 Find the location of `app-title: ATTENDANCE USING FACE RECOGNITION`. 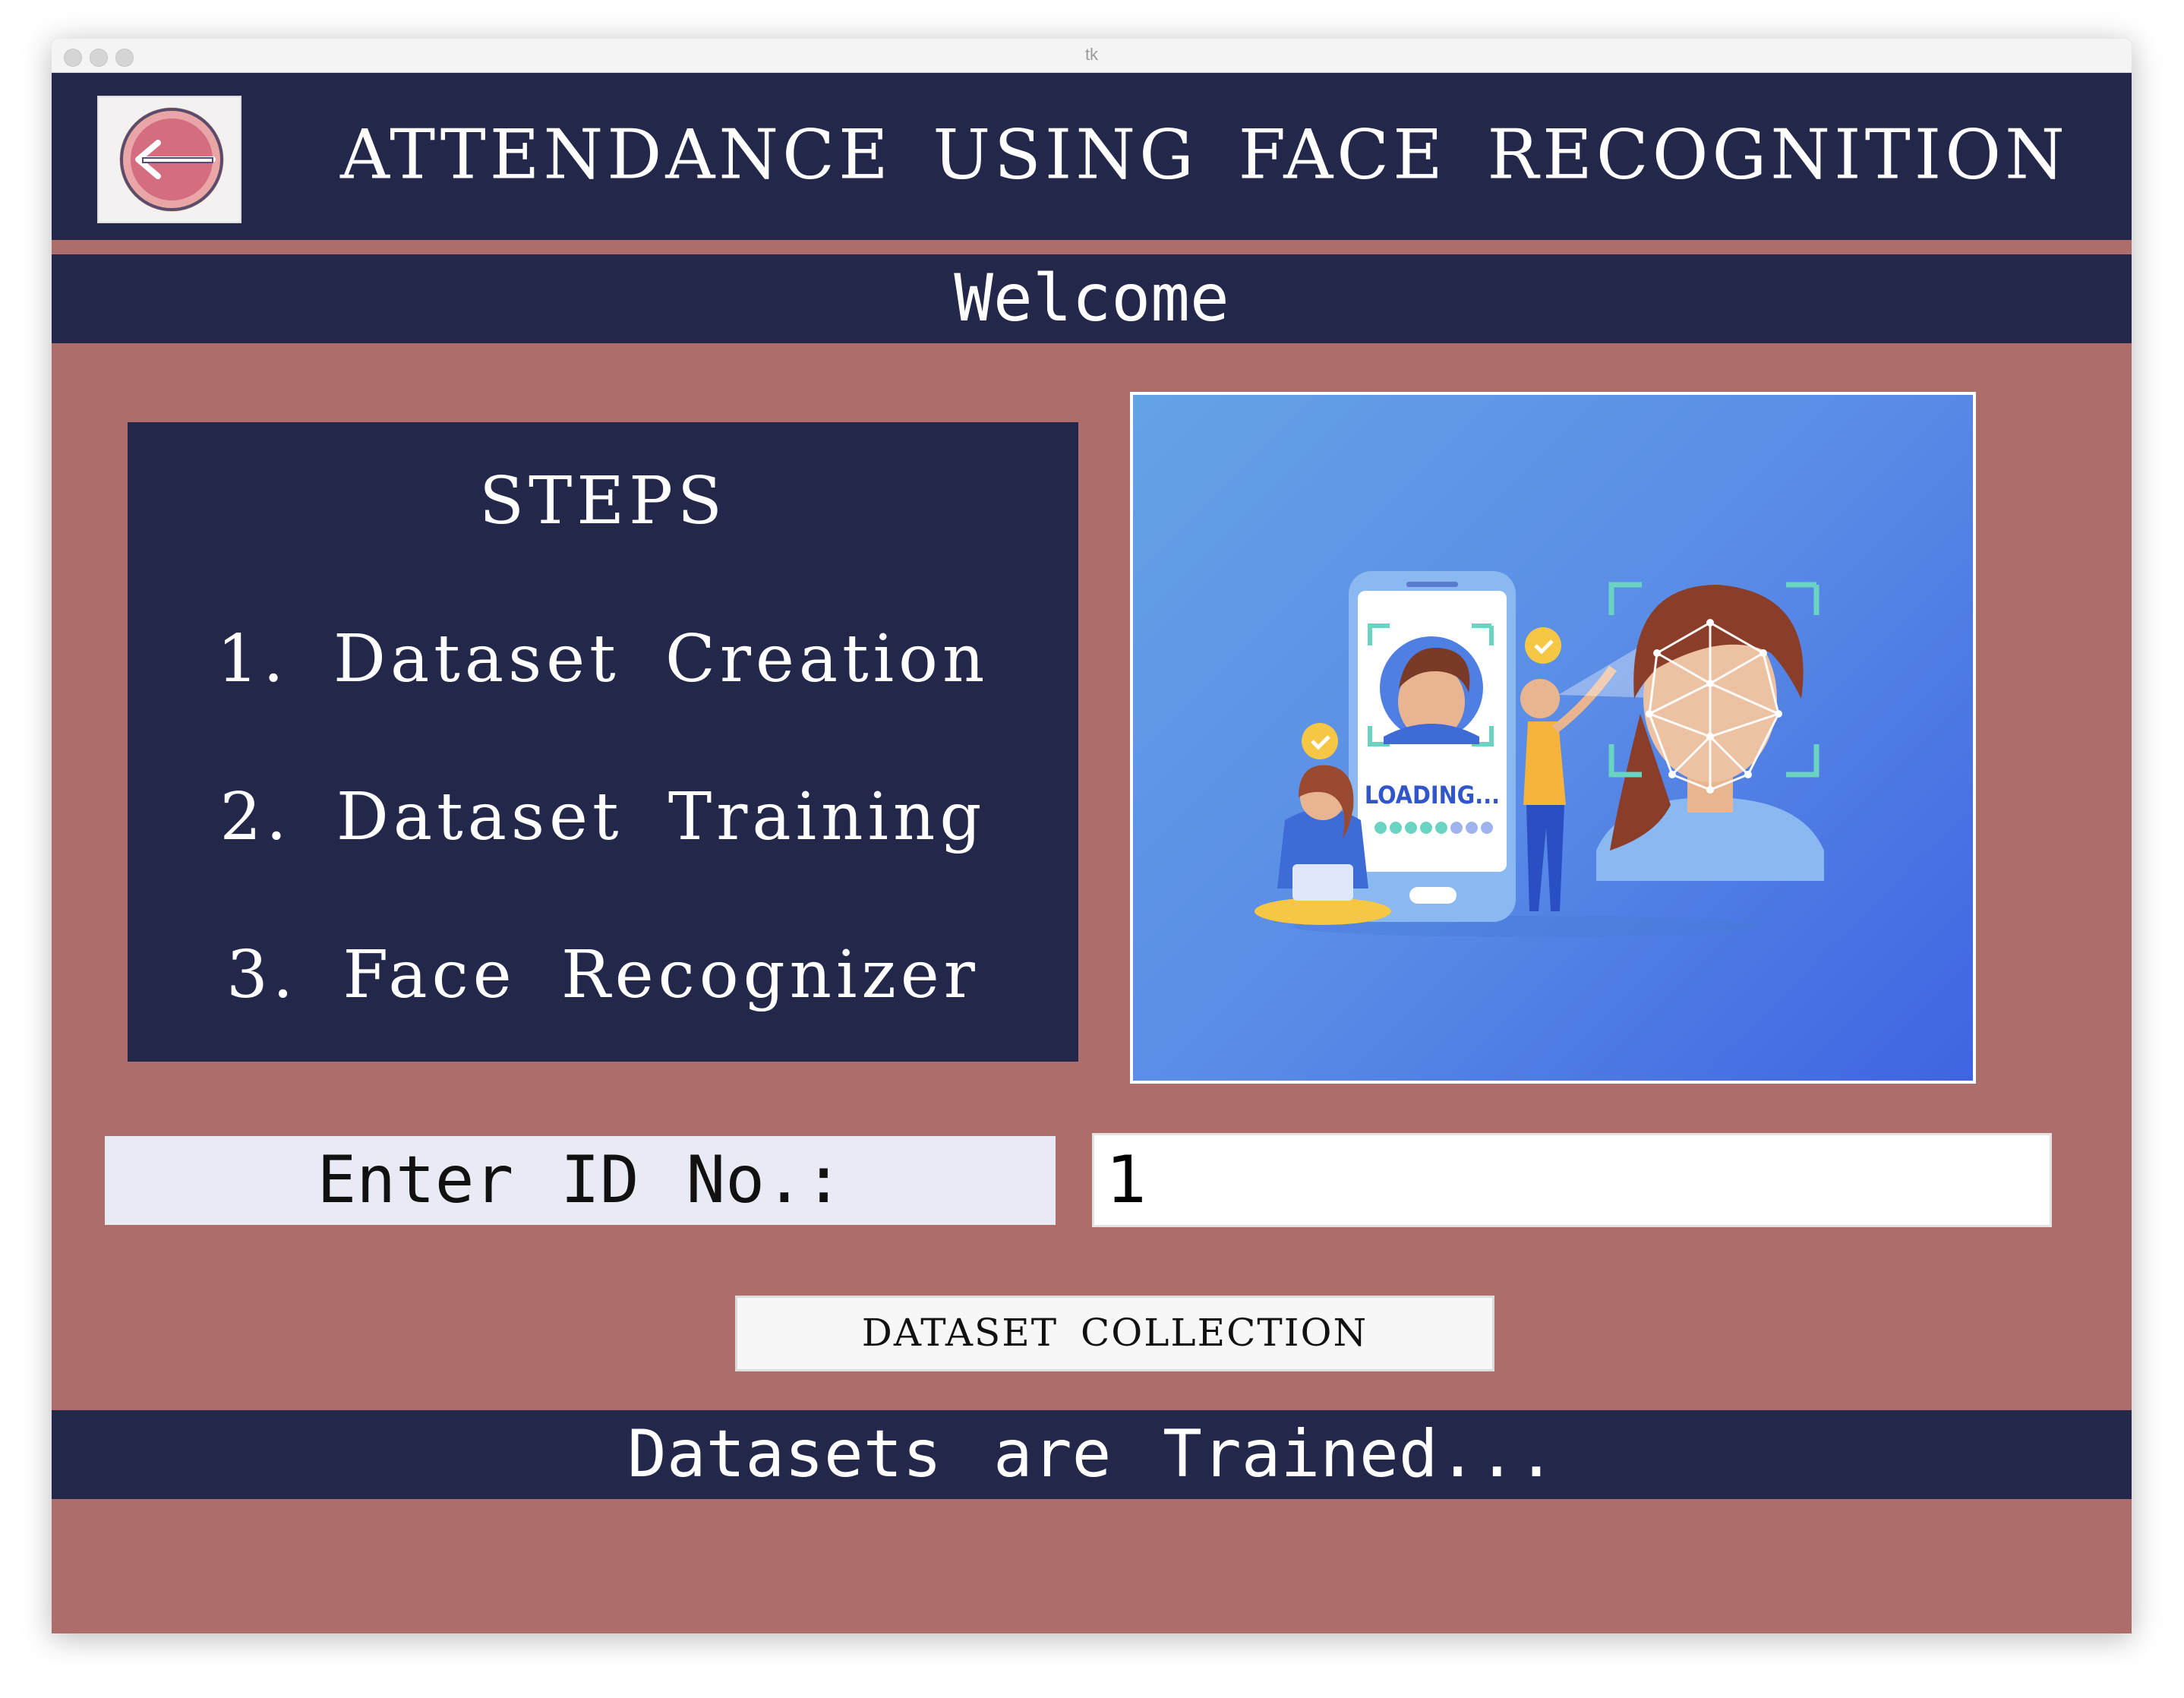

app-title: ATTENDANCE USING FACE RECOGNITION is located at coordinates (1204, 155).